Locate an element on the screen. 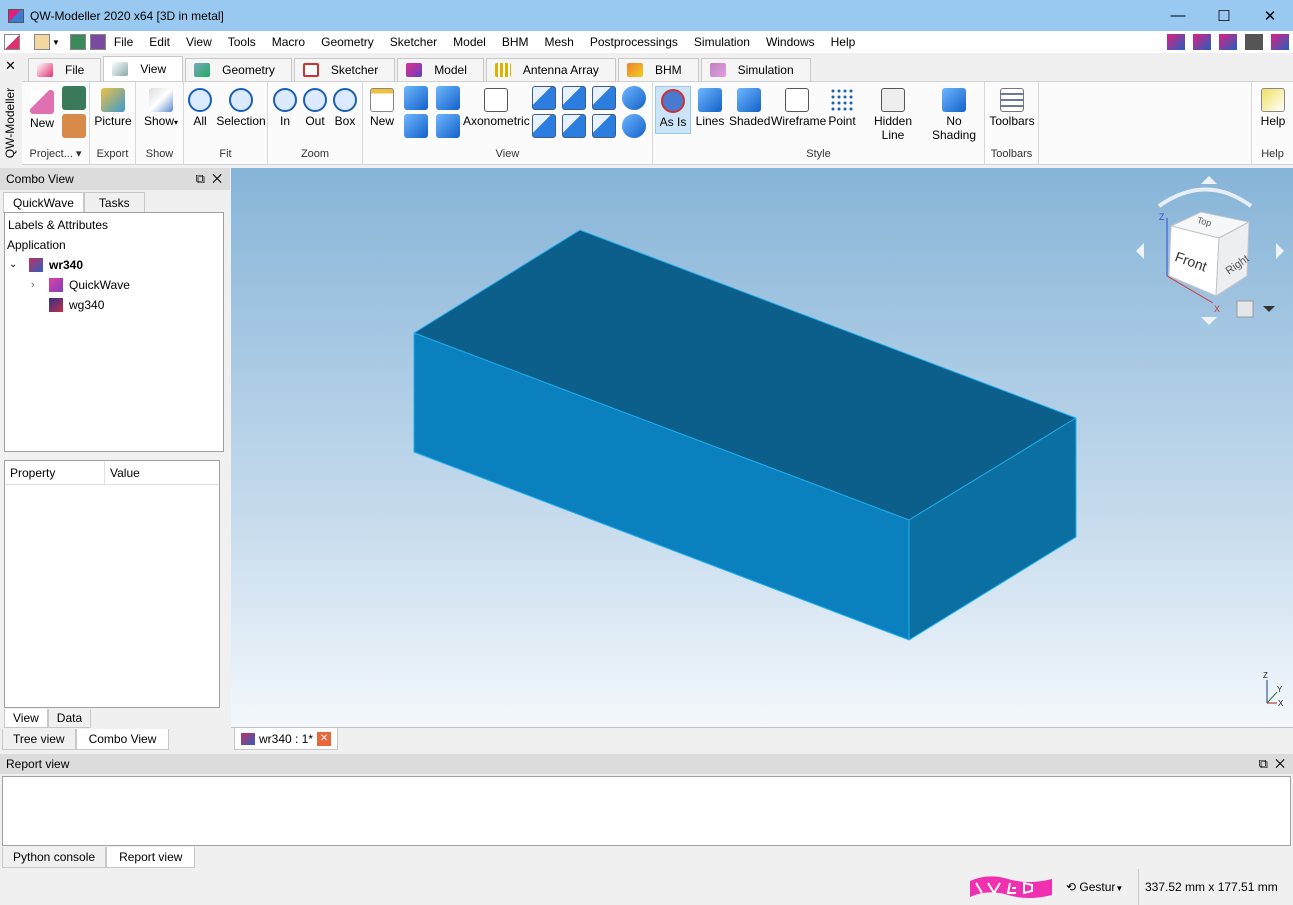  save-project-button is located at coordinates (74, 99).